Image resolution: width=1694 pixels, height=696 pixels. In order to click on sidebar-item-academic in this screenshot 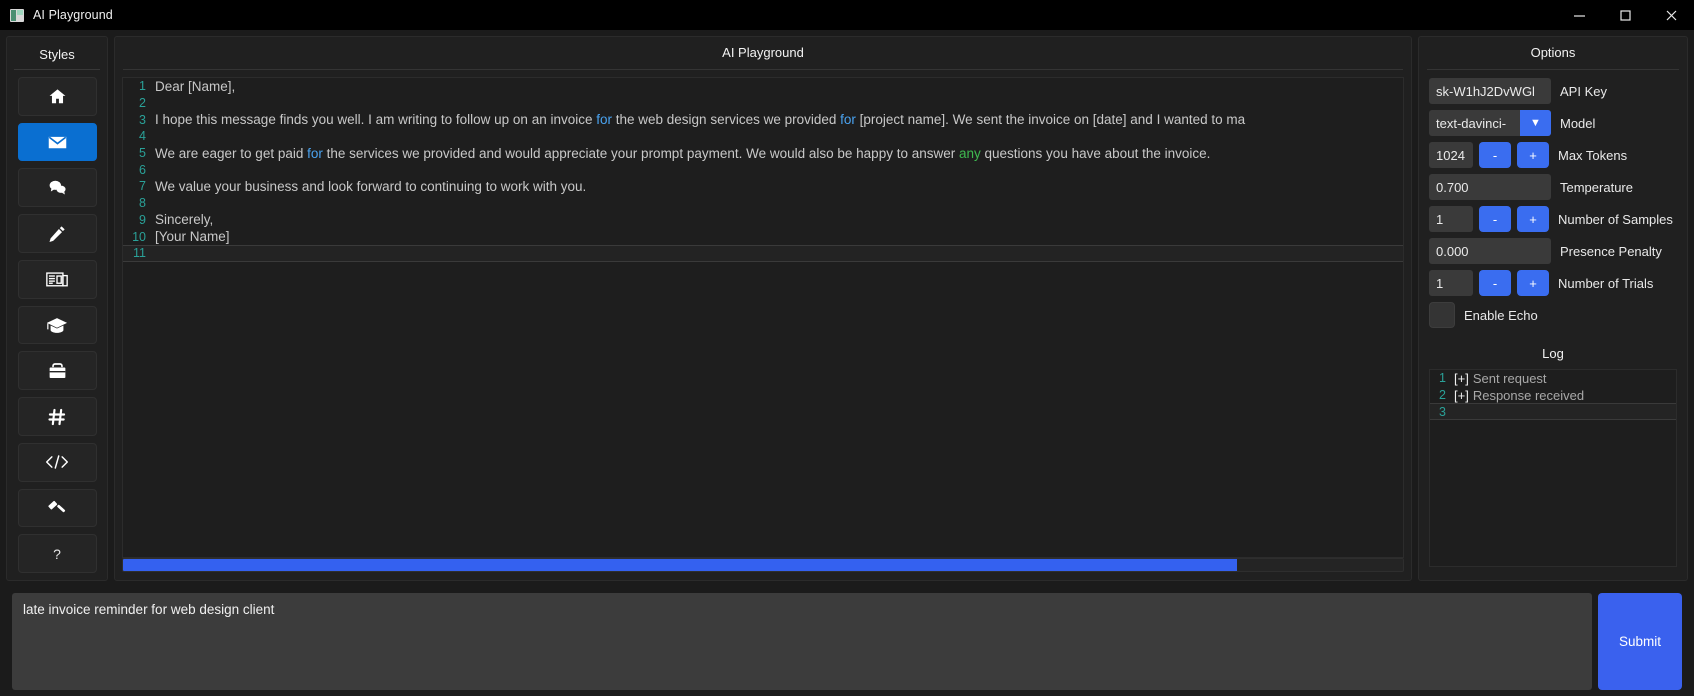, I will do `click(57, 325)`.